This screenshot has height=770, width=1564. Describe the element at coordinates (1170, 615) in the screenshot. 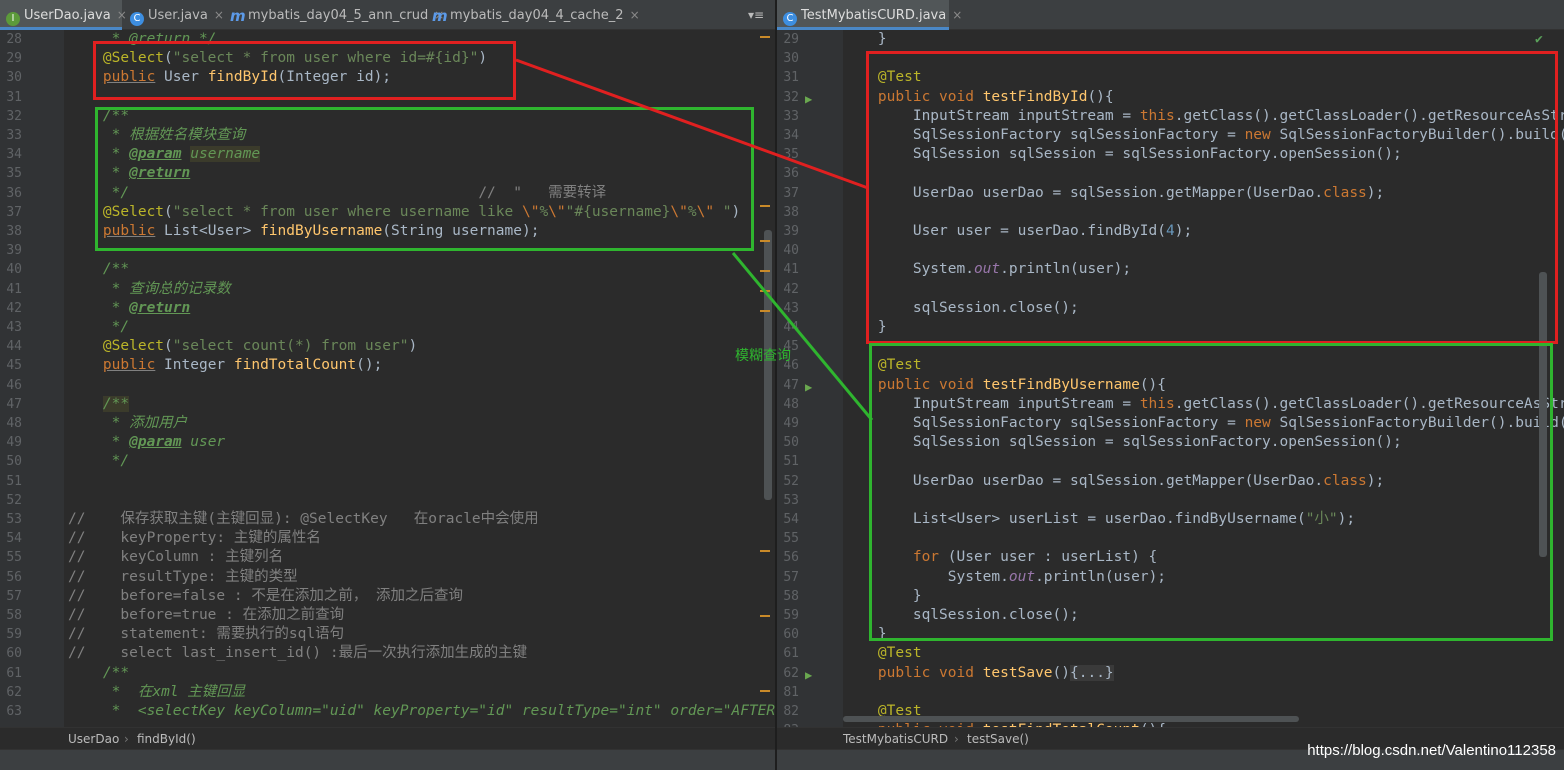

I see `code-line: 59 sqlSession.close();` at that location.